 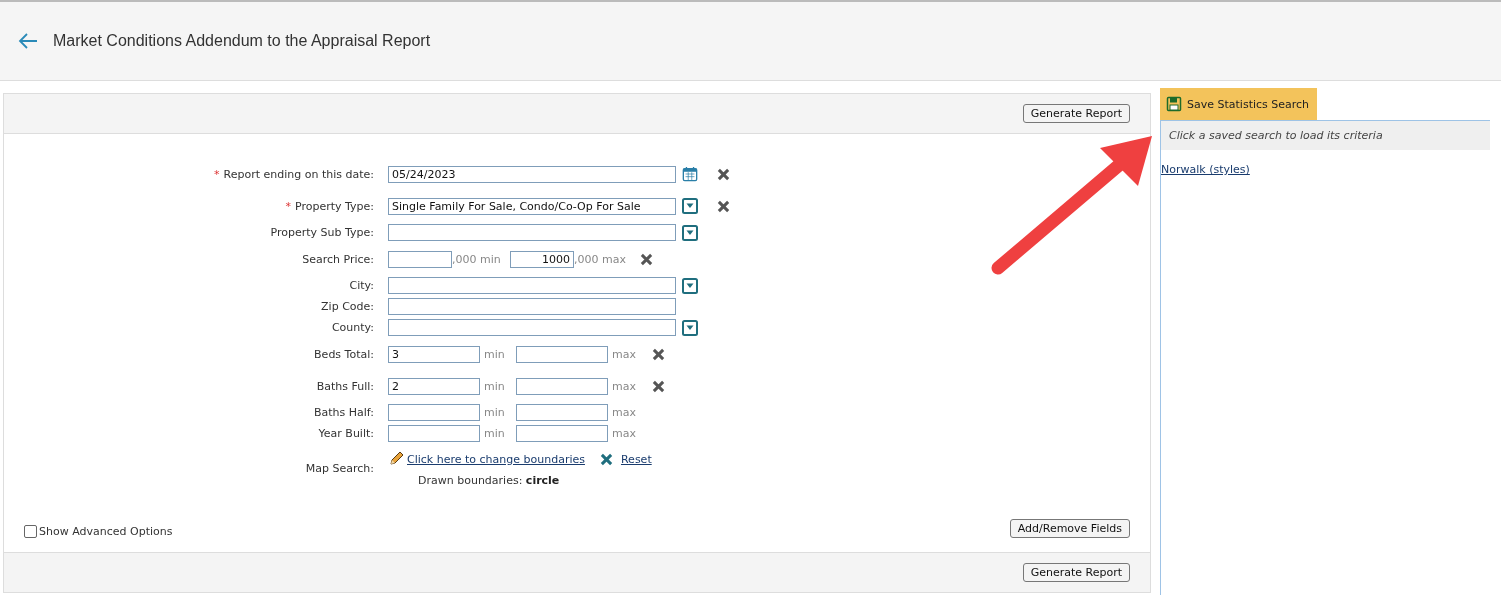 I want to click on saved-search-link: Norwalk (styles), so click(x=1205, y=169).